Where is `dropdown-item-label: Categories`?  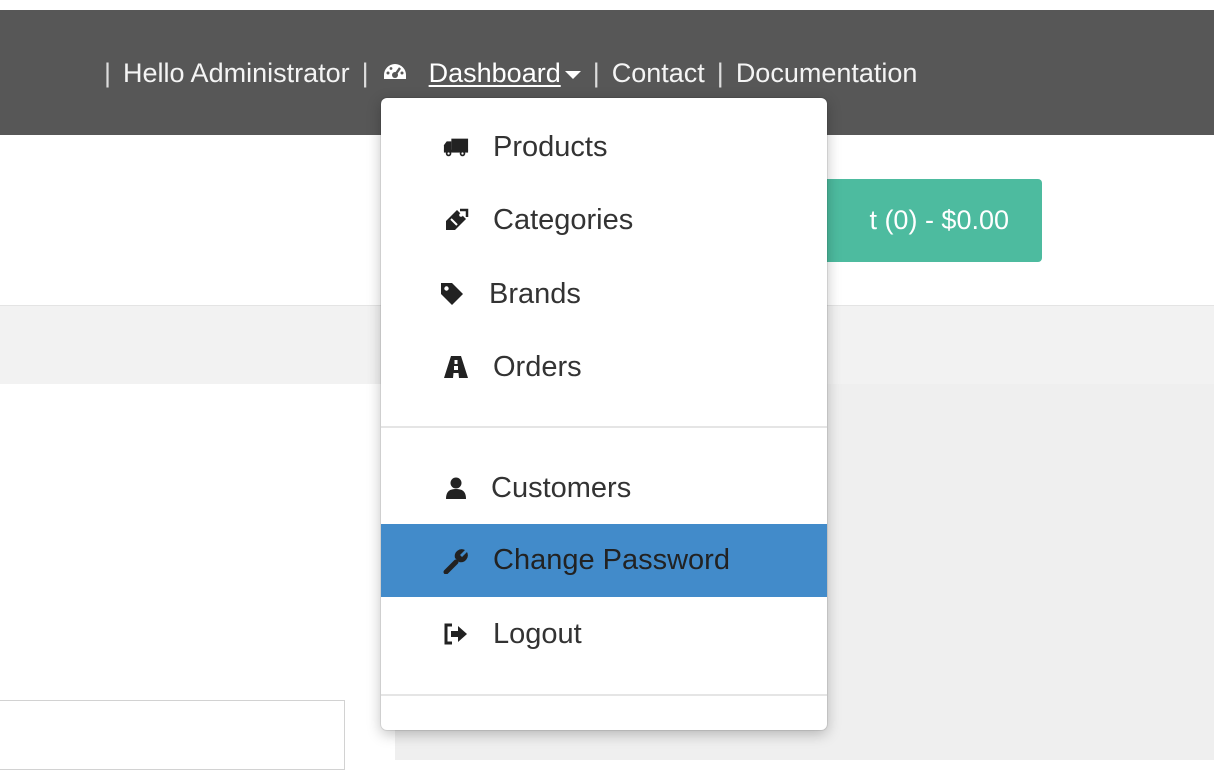
dropdown-item-label: Categories is located at coordinates (563, 219).